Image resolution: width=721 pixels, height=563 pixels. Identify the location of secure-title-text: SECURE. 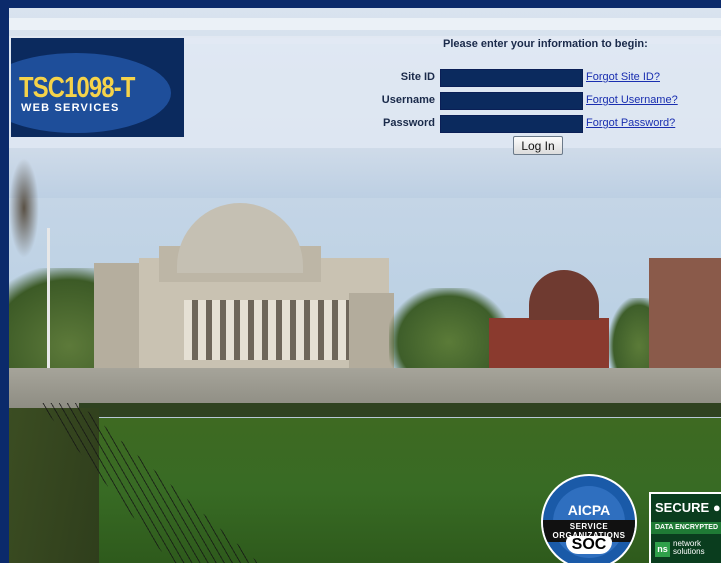
(682, 507).